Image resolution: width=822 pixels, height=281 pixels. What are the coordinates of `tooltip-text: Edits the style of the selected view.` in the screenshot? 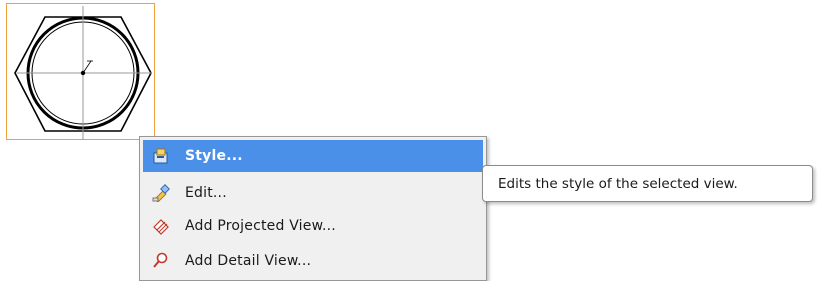 It's located at (618, 183).